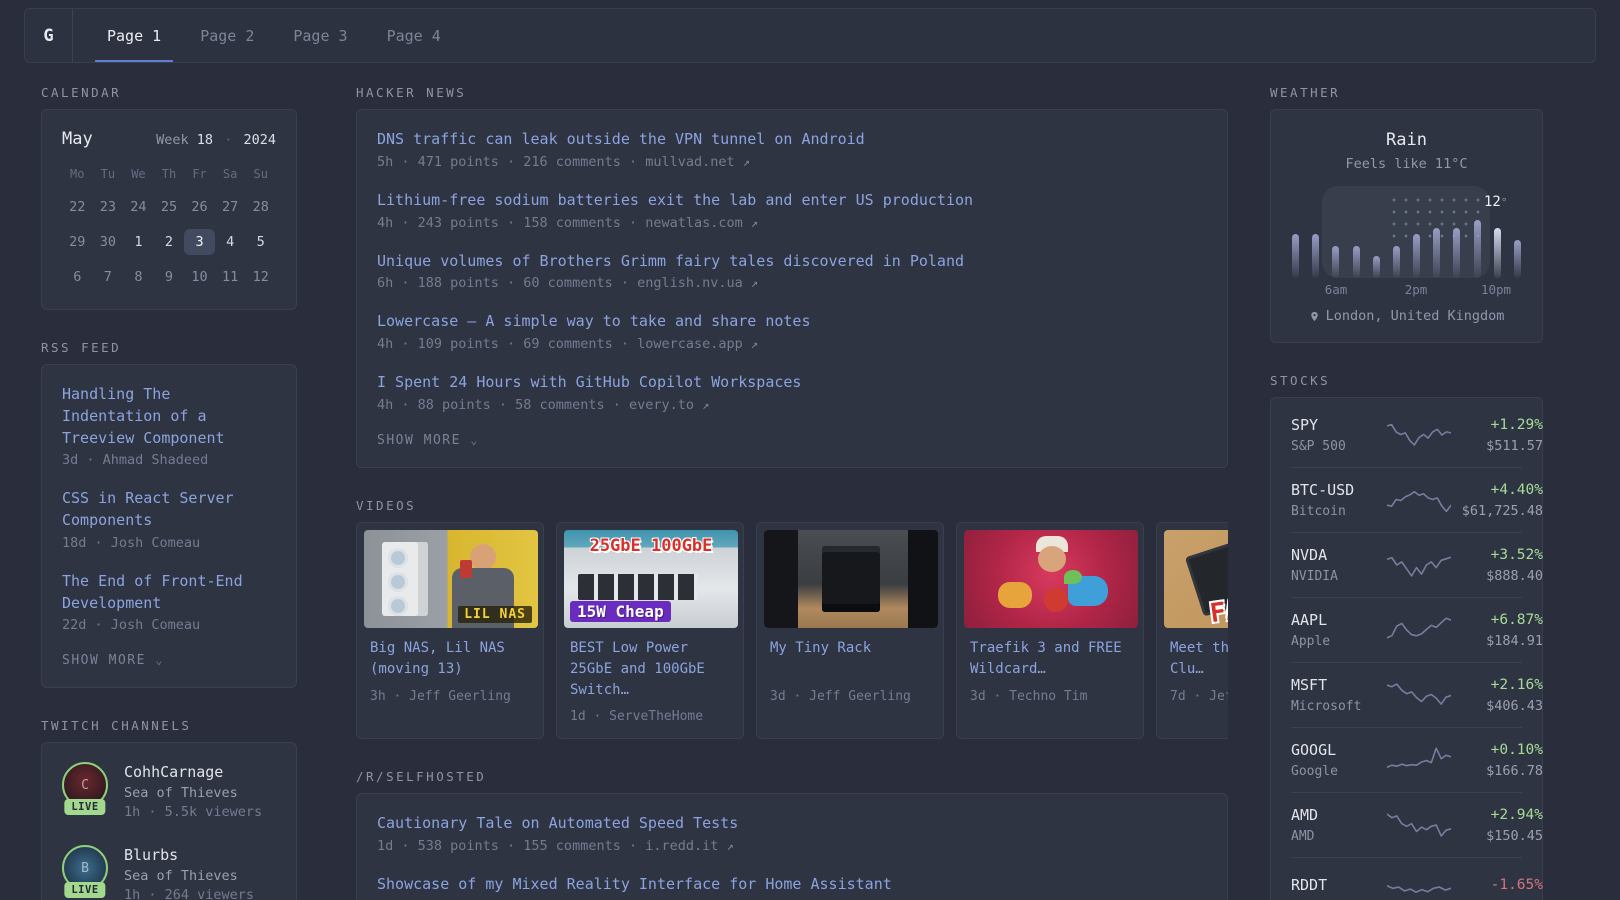 Image resolution: width=1620 pixels, height=900 pixels. I want to click on video-title: Big NAS, Lil NAS (moving 13), so click(450, 659).